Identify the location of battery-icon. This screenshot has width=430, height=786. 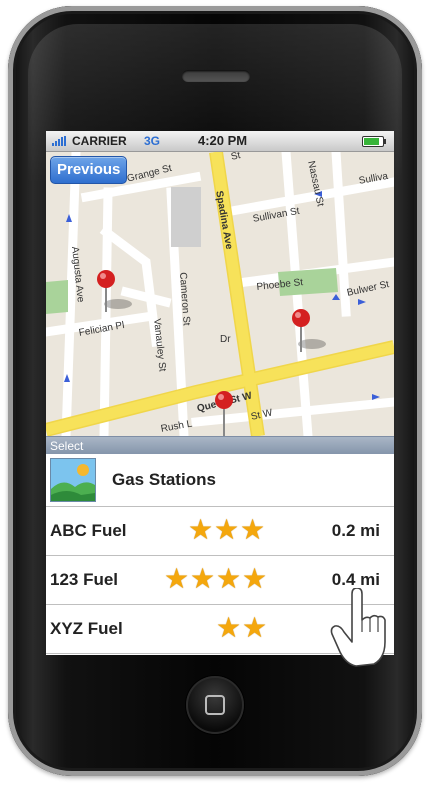
(374, 141).